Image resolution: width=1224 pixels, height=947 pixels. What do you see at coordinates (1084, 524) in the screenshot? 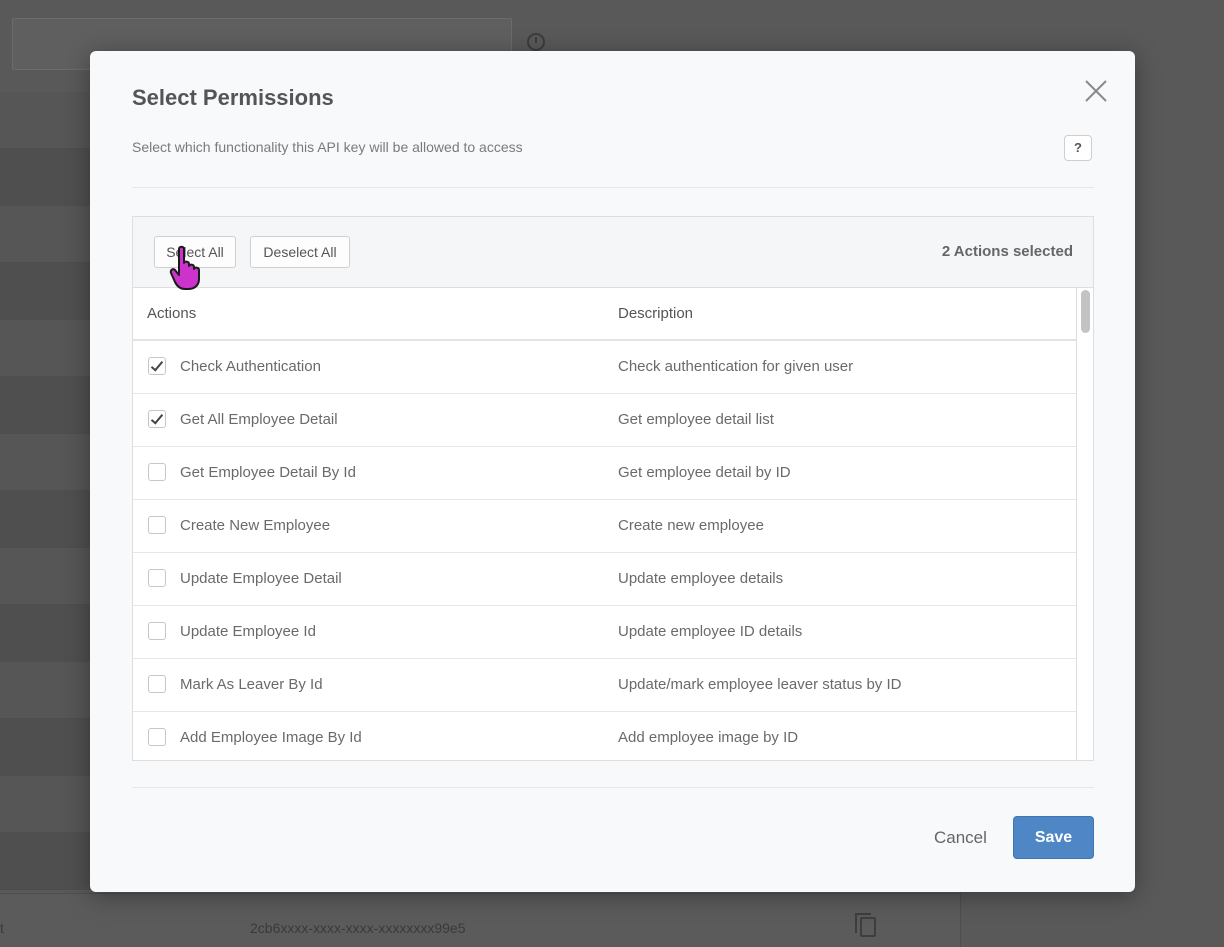
I see `table-scrollbar` at bounding box center [1084, 524].